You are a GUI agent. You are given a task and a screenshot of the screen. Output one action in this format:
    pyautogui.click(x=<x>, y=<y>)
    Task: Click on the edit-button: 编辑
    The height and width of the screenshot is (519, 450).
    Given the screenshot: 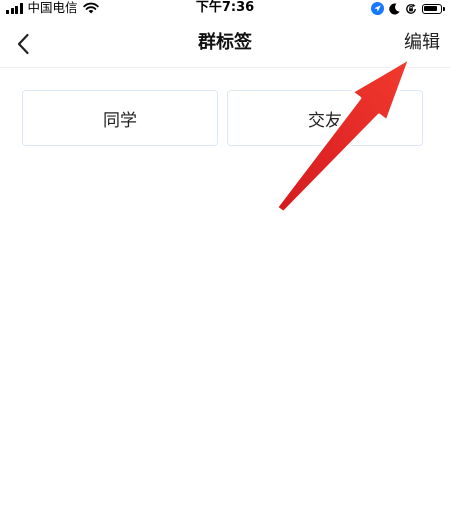 What is the action you would take?
    pyautogui.click(x=422, y=43)
    